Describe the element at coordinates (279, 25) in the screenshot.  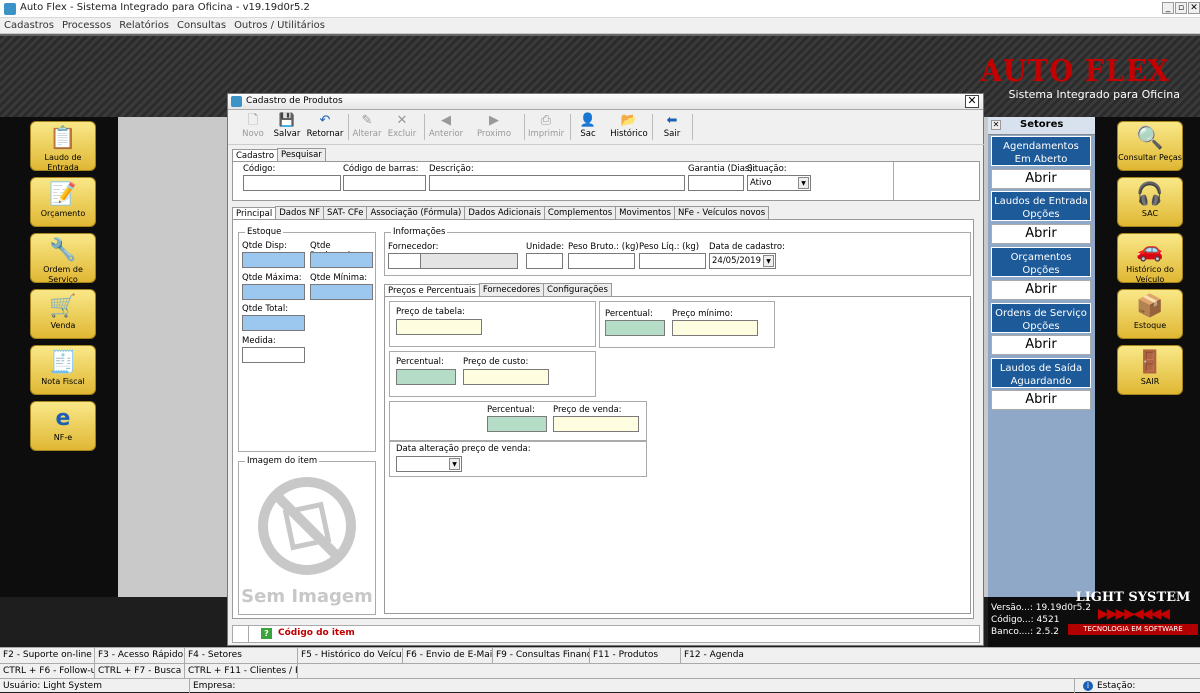
I see `menu-outros: Outros / Utilitários` at that location.